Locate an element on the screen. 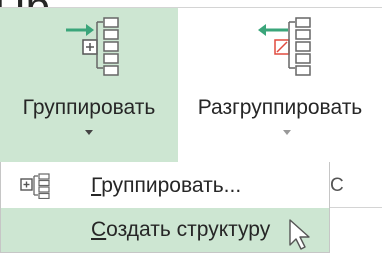  ungroup-button-label: Разгруппировать is located at coordinates (280, 107).